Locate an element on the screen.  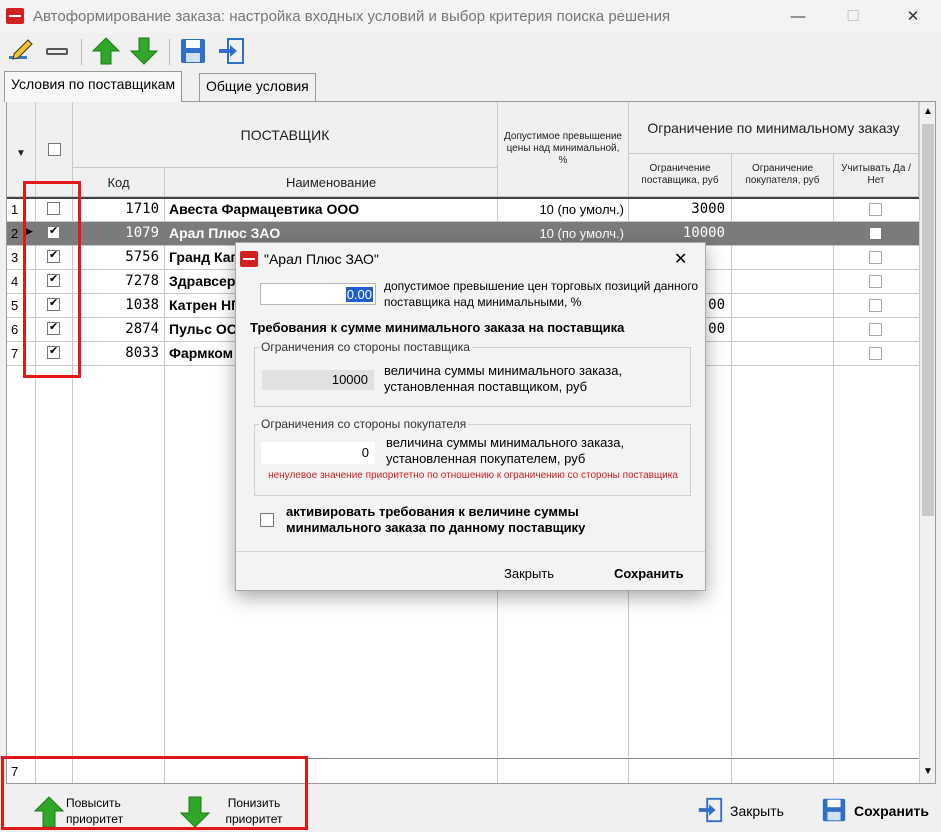
dialog-save-button: Сохранить is located at coordinates (649, 573).